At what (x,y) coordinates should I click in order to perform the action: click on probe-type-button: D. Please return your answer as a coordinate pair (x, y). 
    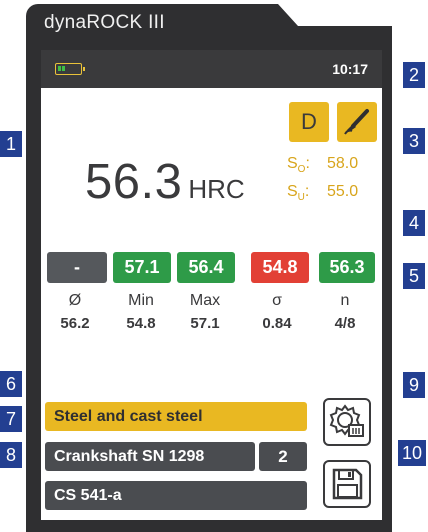
    Looking at the image, I should click on (309, 122).